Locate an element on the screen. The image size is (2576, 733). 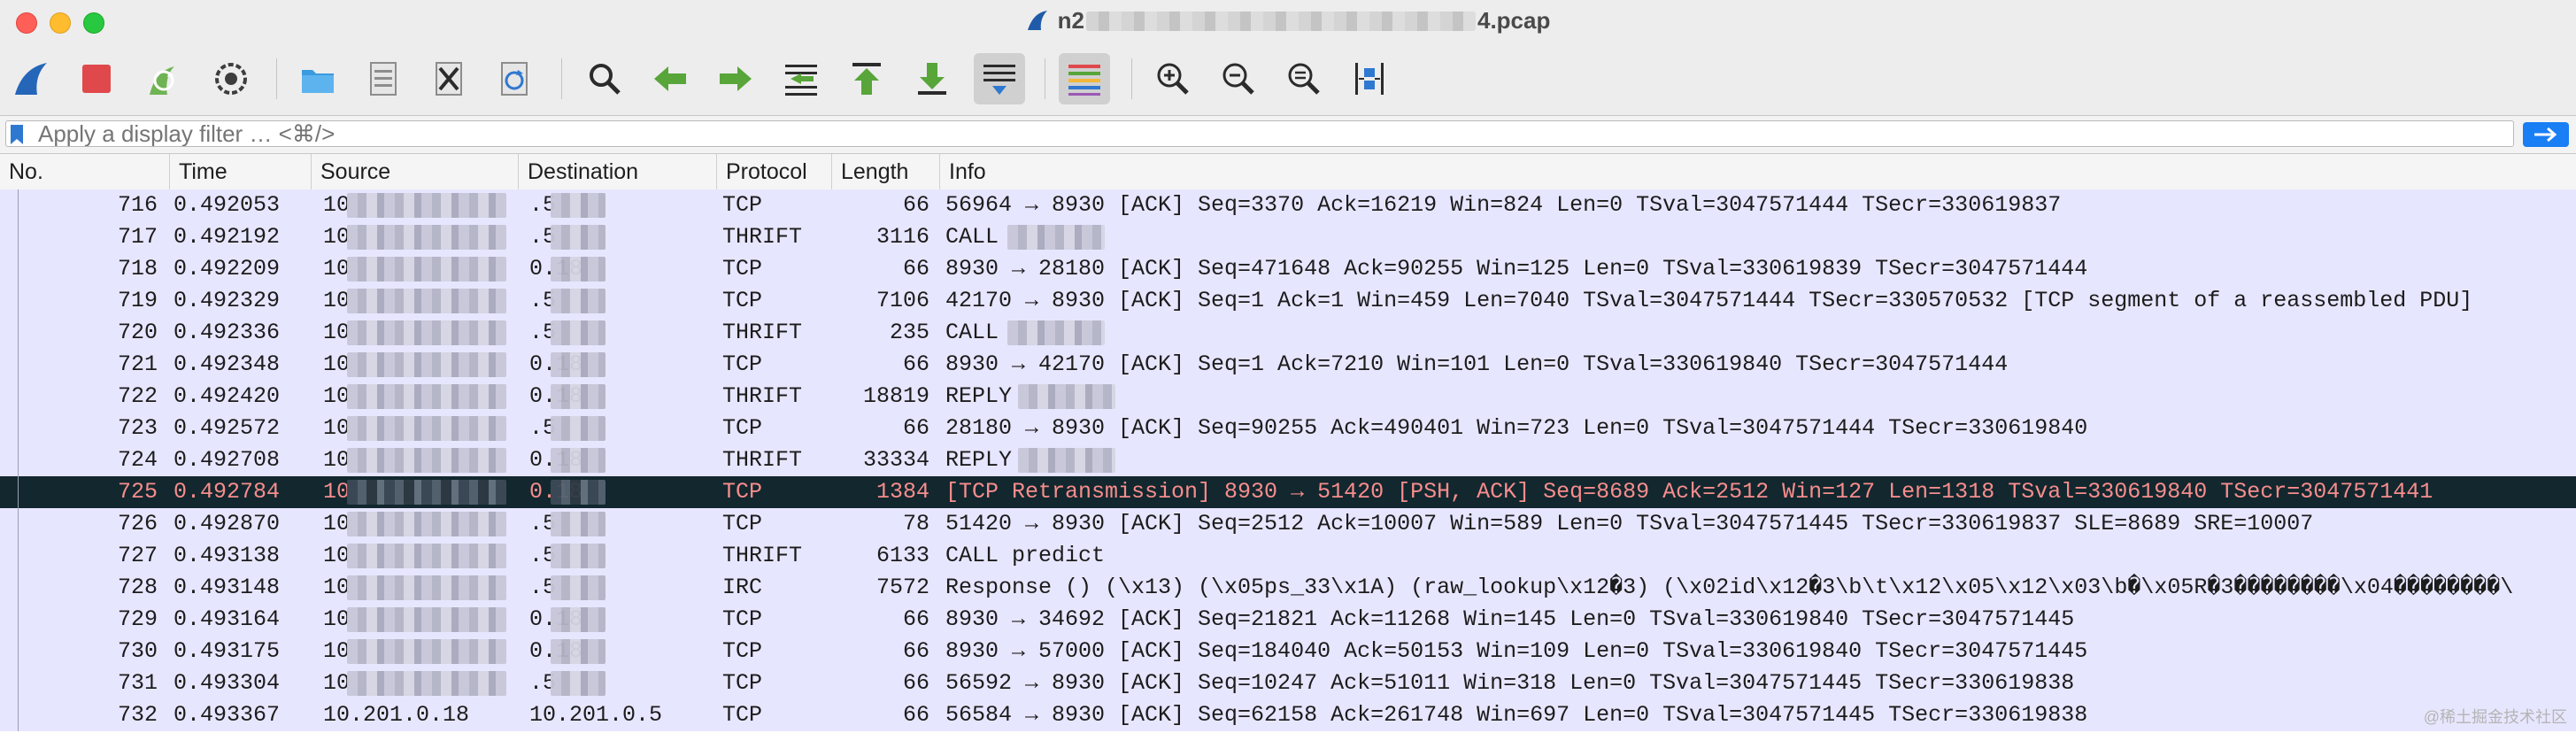
packet-time: 0.492708 is located at coordinates (227, 460).